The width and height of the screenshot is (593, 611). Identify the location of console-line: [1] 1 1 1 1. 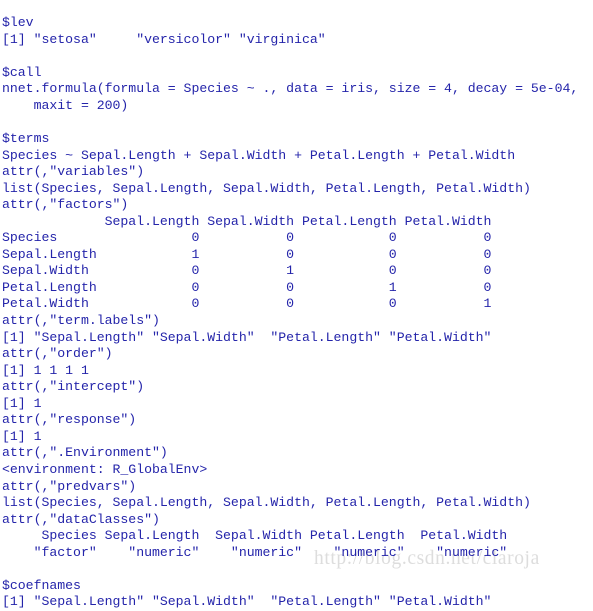
(45, 370).